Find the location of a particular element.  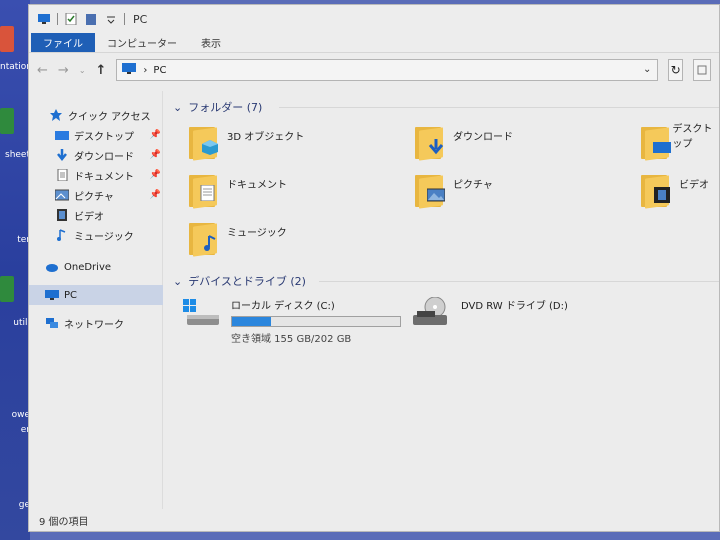

folder-downloads: ダウンロード is located at coordinates (464, 143).